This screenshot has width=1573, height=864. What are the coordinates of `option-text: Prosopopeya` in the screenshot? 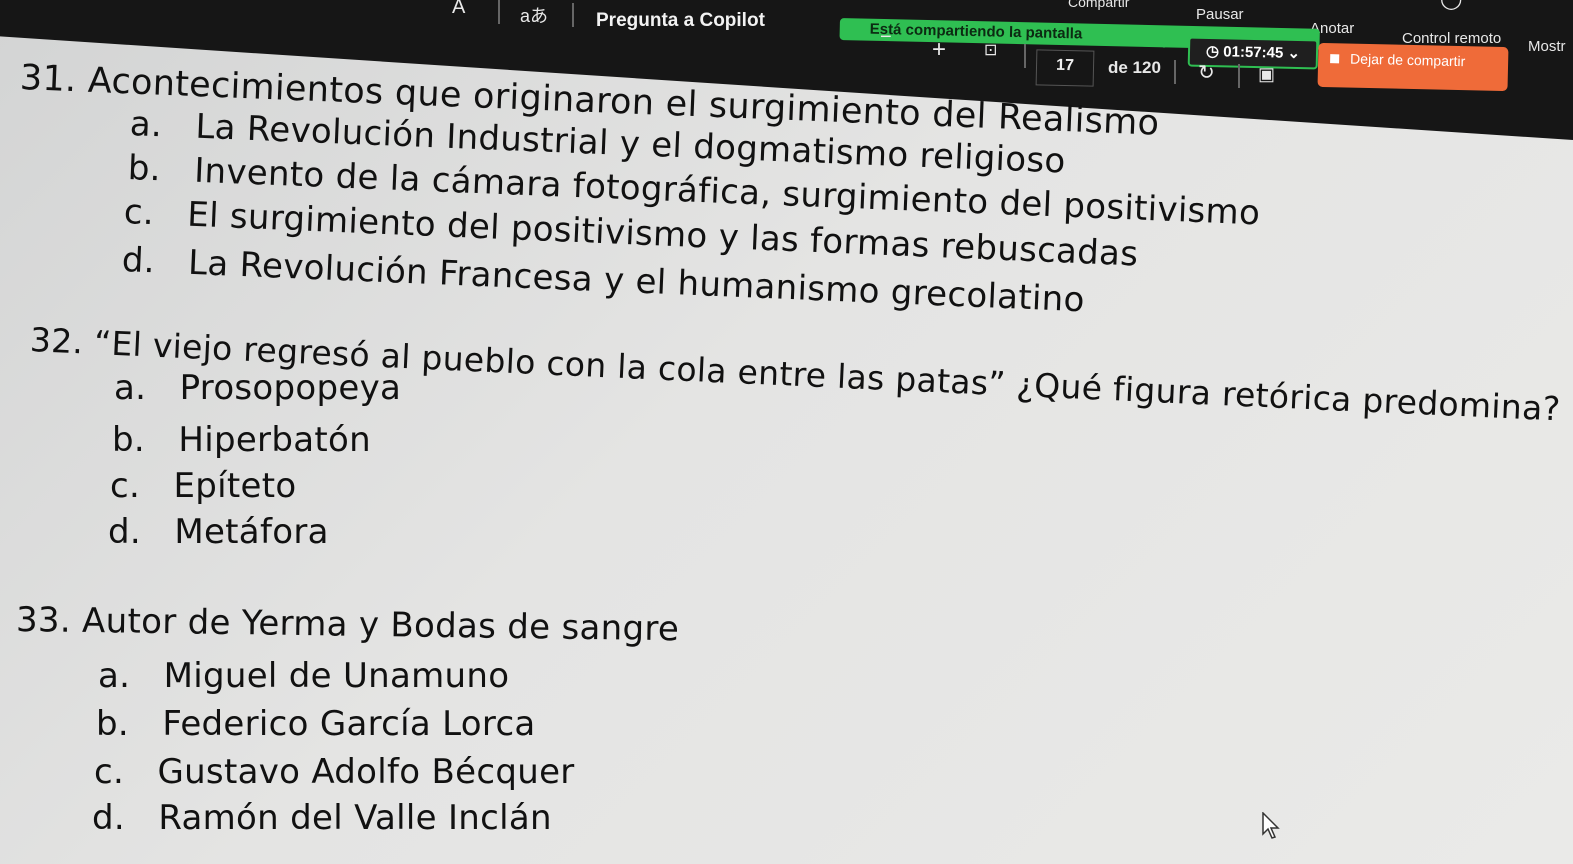 It's located at (290, 388).